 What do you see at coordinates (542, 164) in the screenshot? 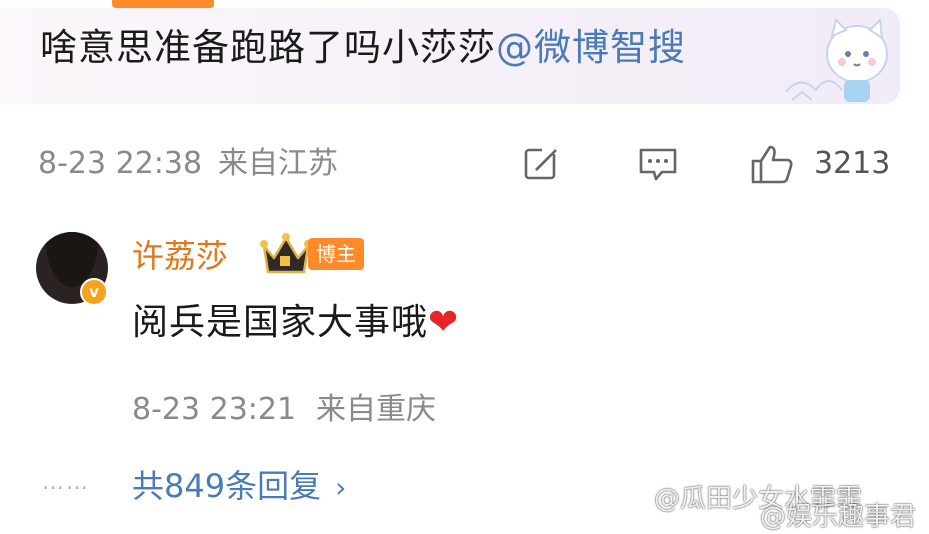
I see `edit-icon` at bounding box center [542, 164].